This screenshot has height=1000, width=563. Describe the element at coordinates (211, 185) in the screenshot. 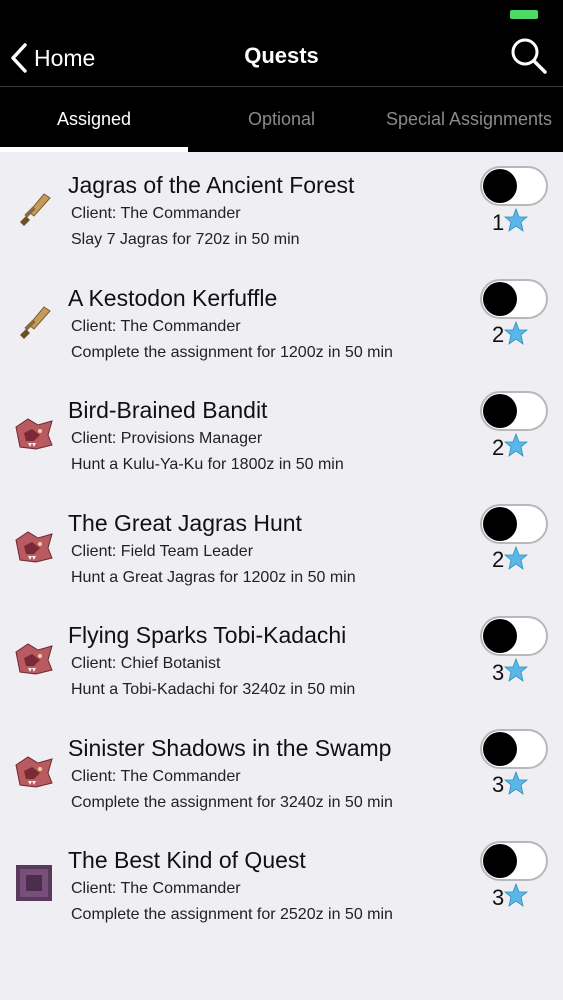

I see `quest-title: Jagras of the Ancient Forest` at that location.